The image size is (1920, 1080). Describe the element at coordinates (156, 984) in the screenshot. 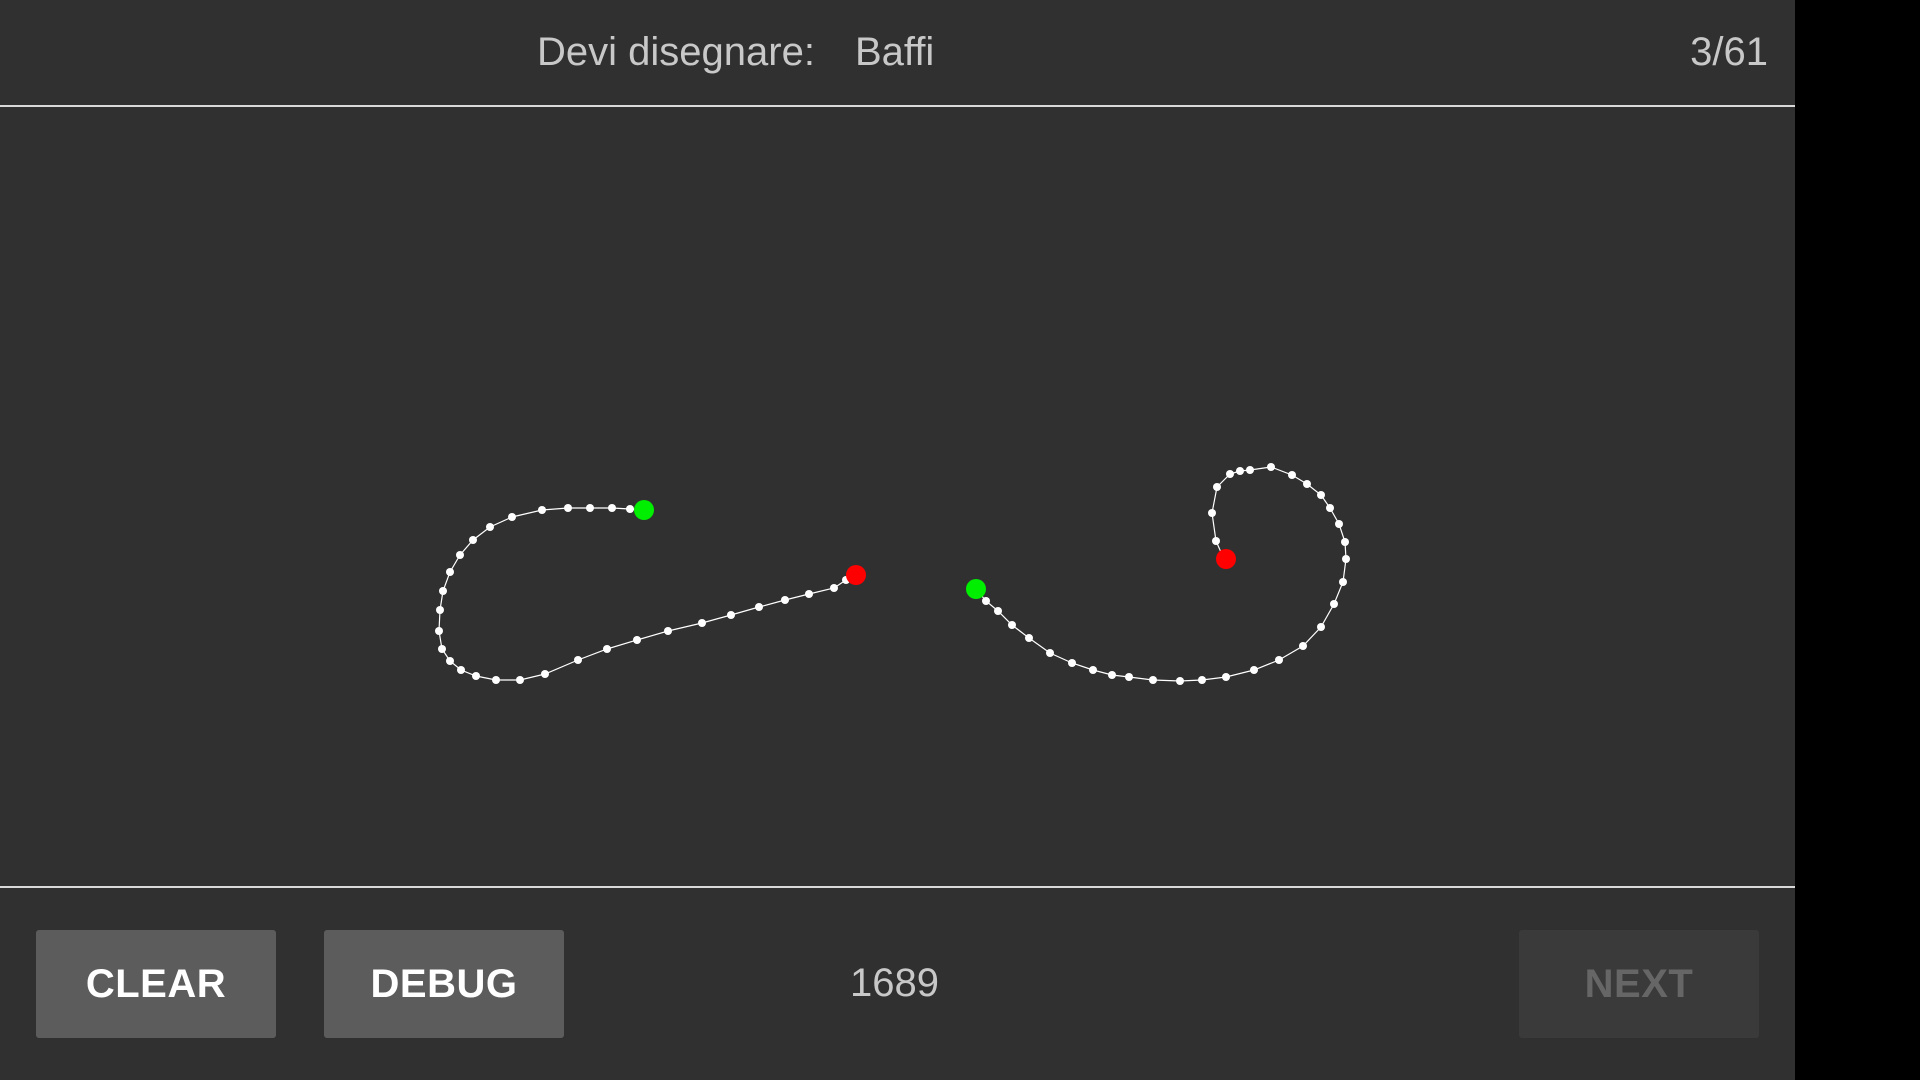

I see `clear-button: CLEAR` at that location.